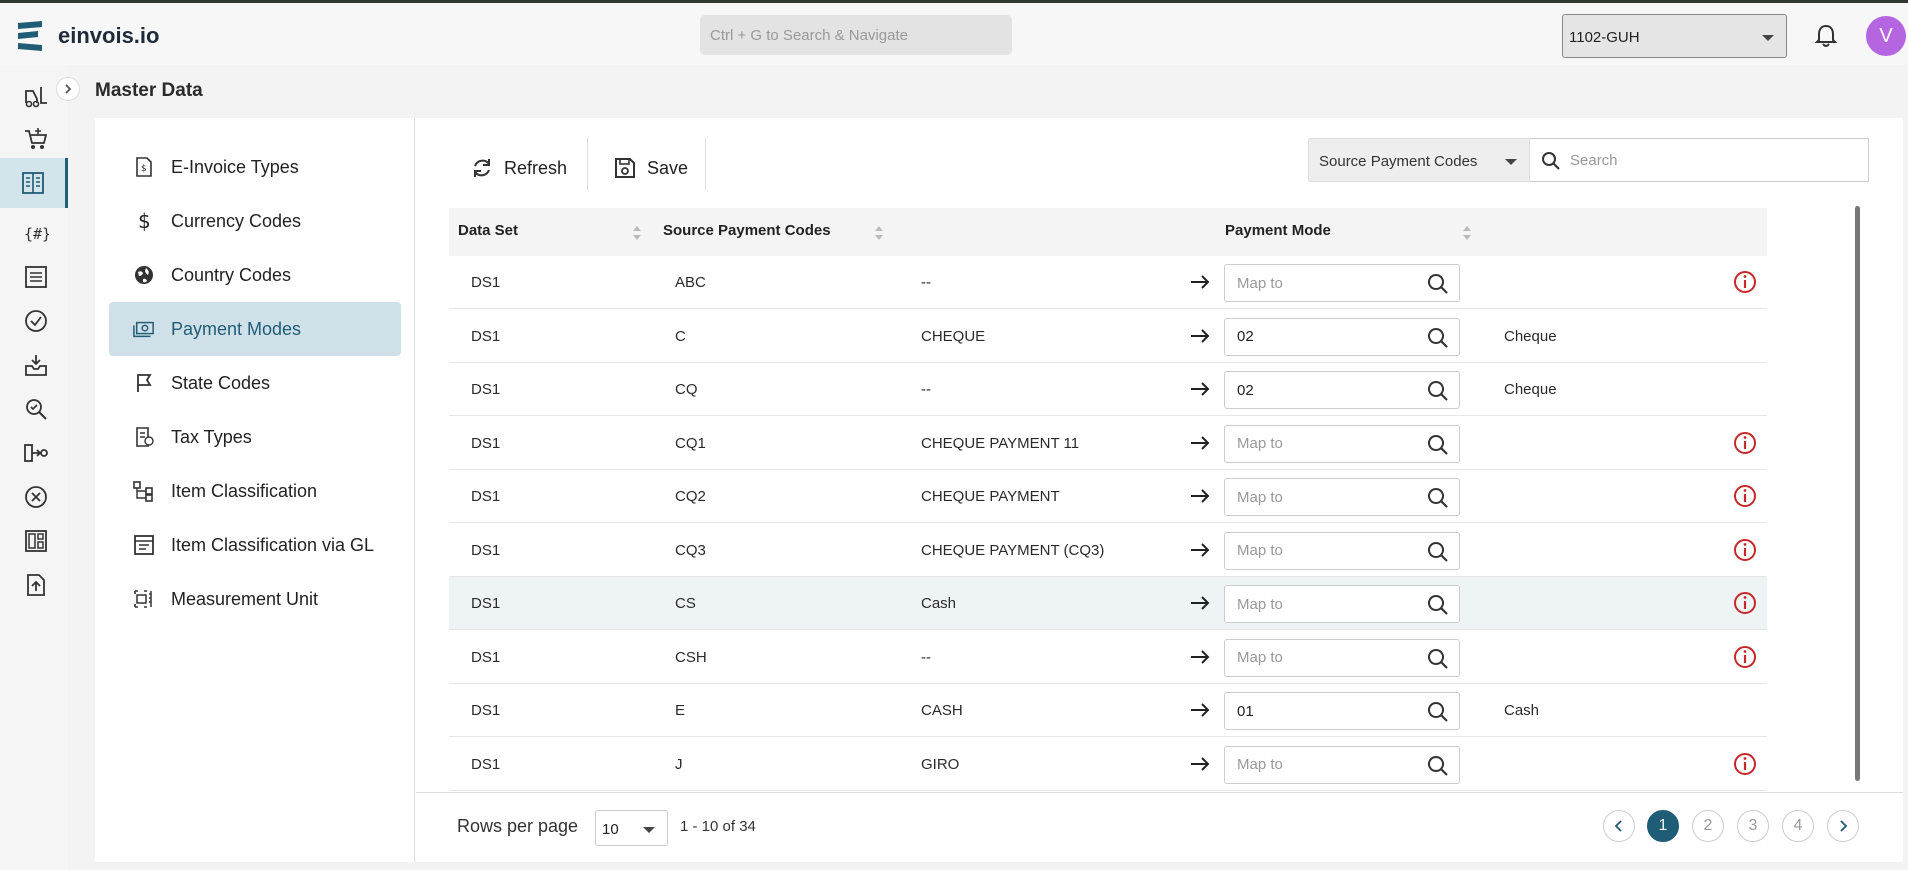 This screenshot has height=870, width=1908. I want to click on nav-item-measurement-unit: Measurement Unit, so click(255, 599).